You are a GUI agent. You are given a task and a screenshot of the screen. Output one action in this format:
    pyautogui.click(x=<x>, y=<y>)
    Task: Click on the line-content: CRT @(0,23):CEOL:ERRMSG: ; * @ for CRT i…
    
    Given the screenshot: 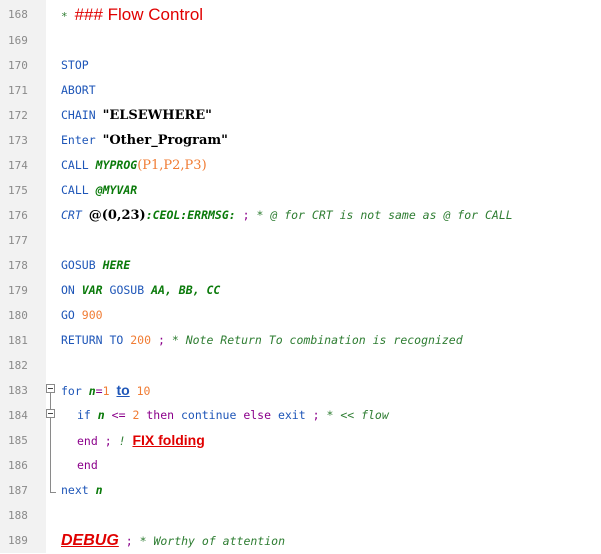 What is the action you would take?
    pyautogui.click(x=287, y=215)
    